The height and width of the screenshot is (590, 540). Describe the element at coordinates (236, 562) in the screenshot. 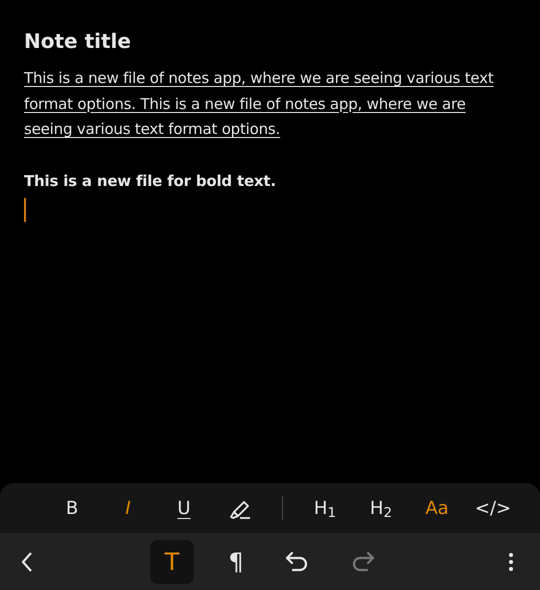

I see `paragraph-tab: ¶` at that location.